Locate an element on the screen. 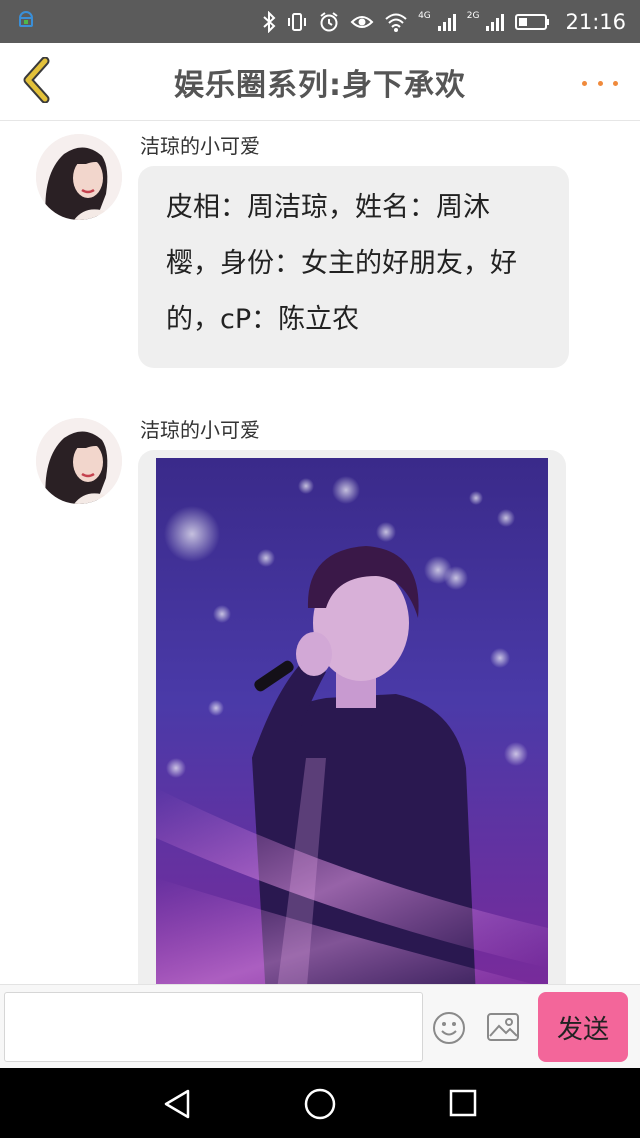  input-bar: 发送 is located at coordinates (320, 1026).